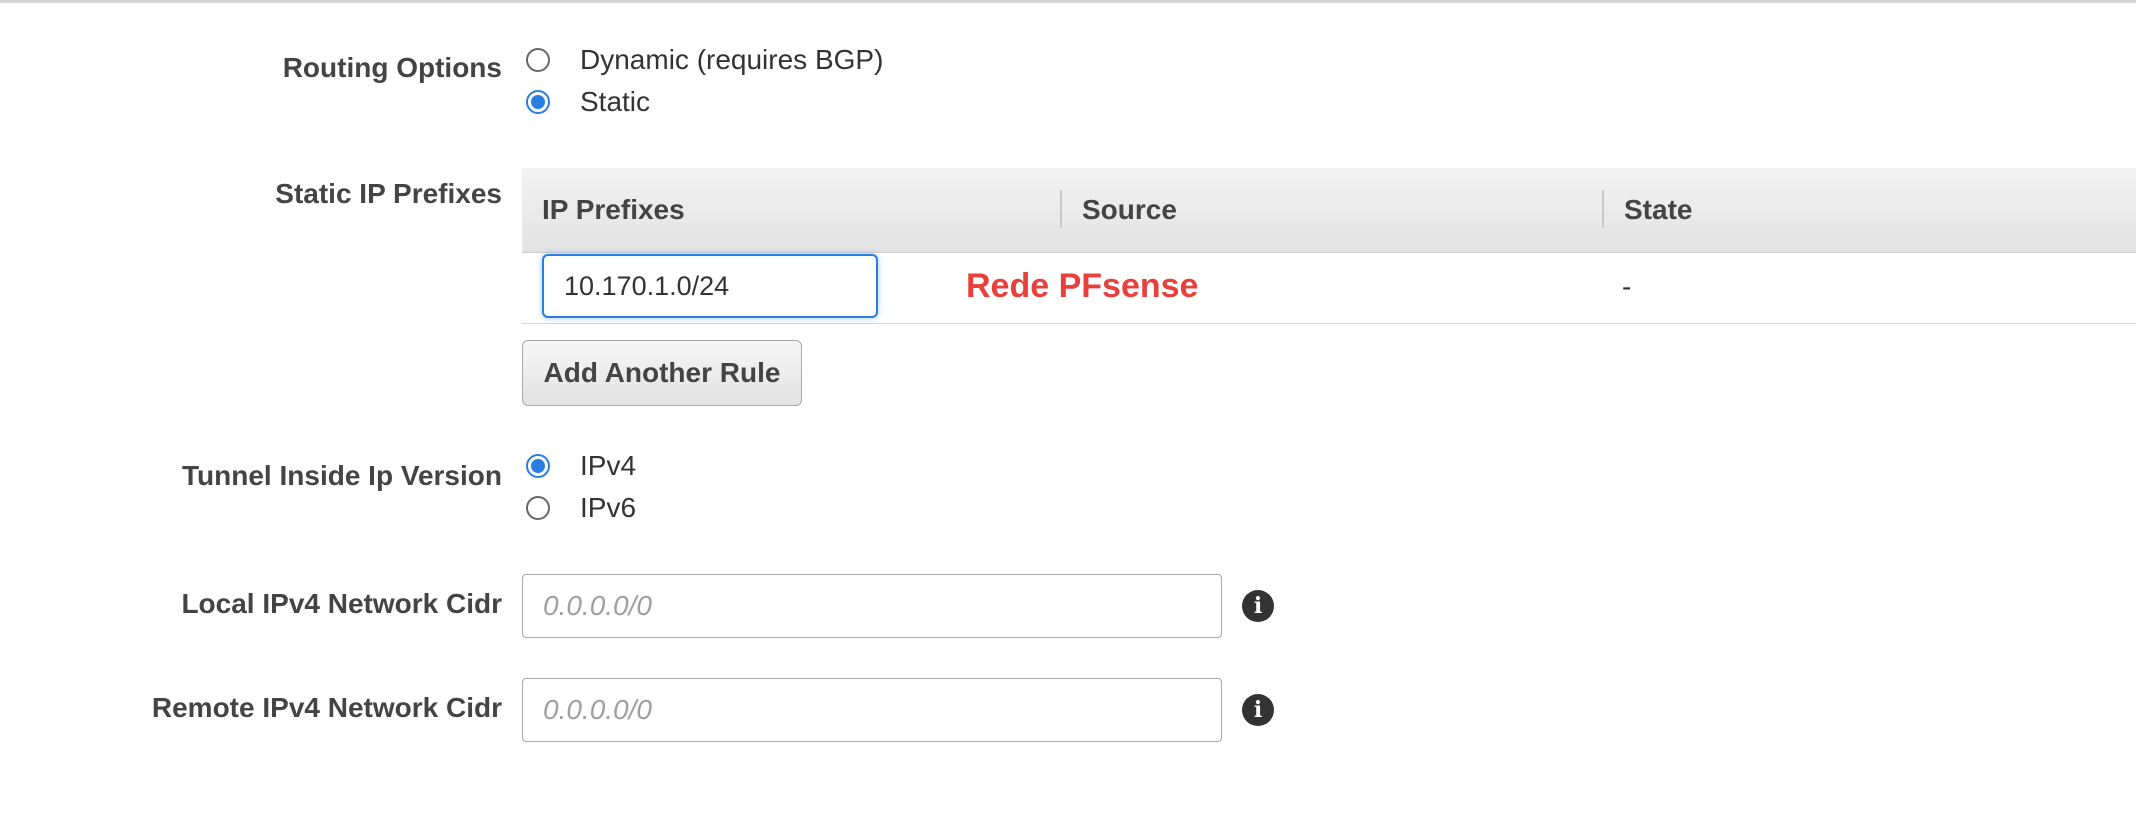 Image resolution: width=2136 pixels, height=826 pixels. What do you see at coordinates (1129, 210) in the screenshot?
I see `column-header-source: Source` at bounding box center [1129, 210].